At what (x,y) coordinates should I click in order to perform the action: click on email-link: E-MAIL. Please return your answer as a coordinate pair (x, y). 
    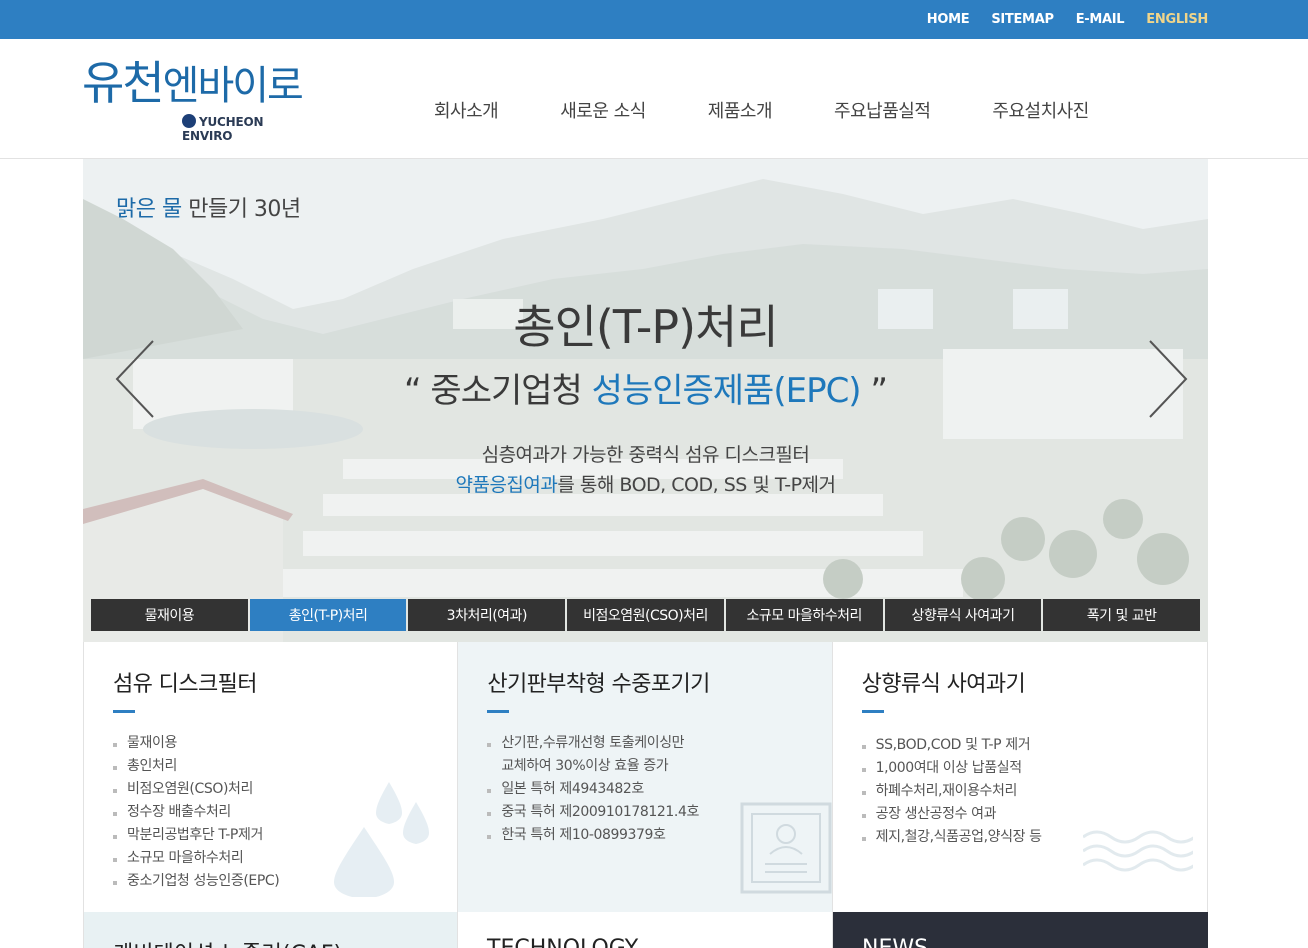
    Looking at the image, I should click on (1100, 19).